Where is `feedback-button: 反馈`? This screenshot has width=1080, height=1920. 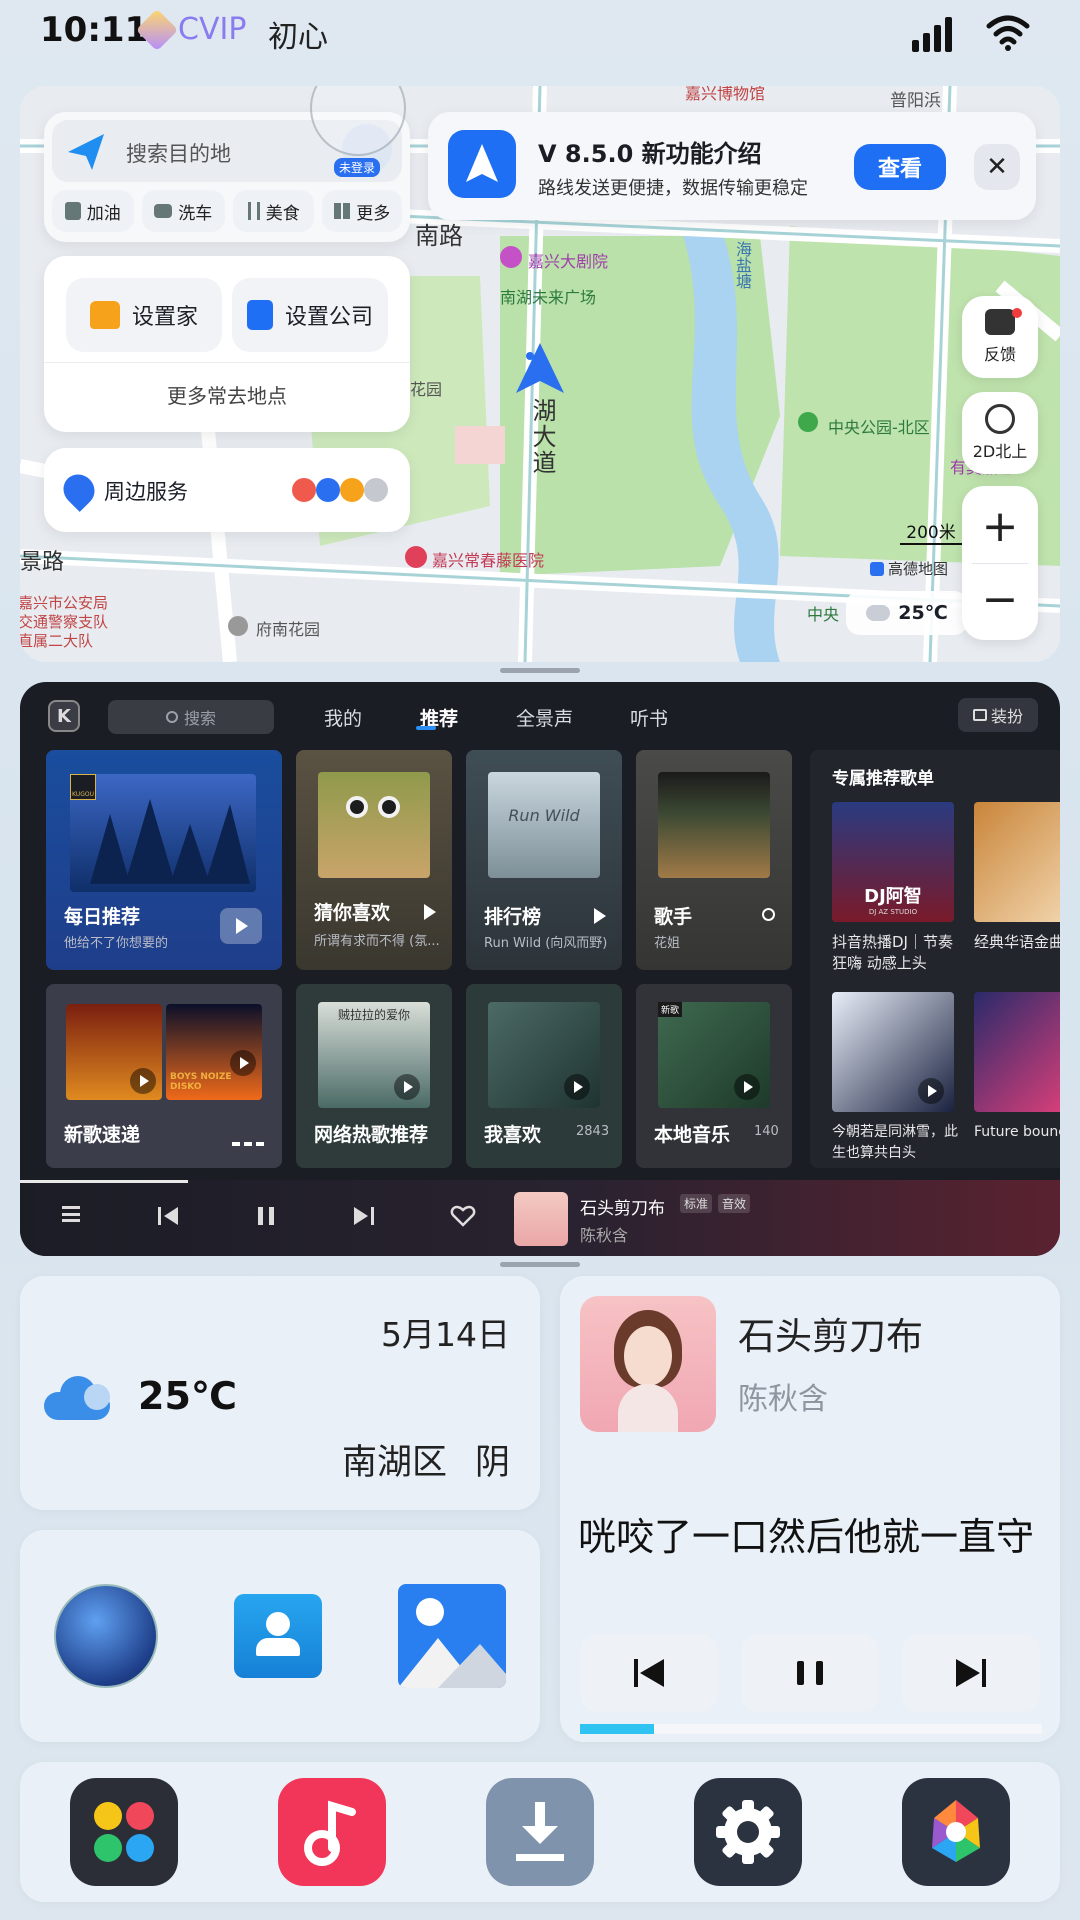
feedback-button: 反馈 is located at coordinates (1000, 337).